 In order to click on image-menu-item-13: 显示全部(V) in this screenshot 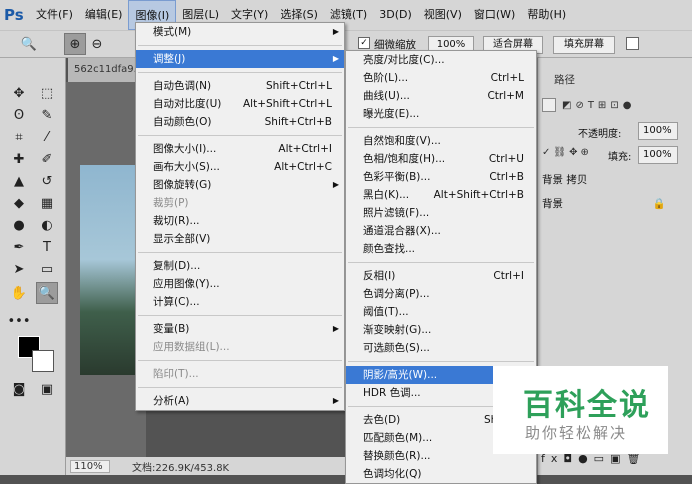, I will do `click(240, 239)`.